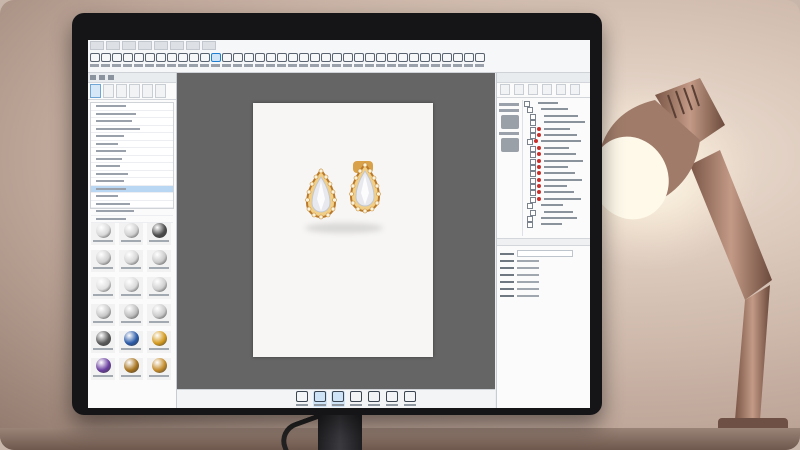 Image resolution: width=800 pixels, height=450 pixels. What do you see at coordinates (338, 399) in the screenshot?
I see `project-view-button` at bounding box center [338, 399].